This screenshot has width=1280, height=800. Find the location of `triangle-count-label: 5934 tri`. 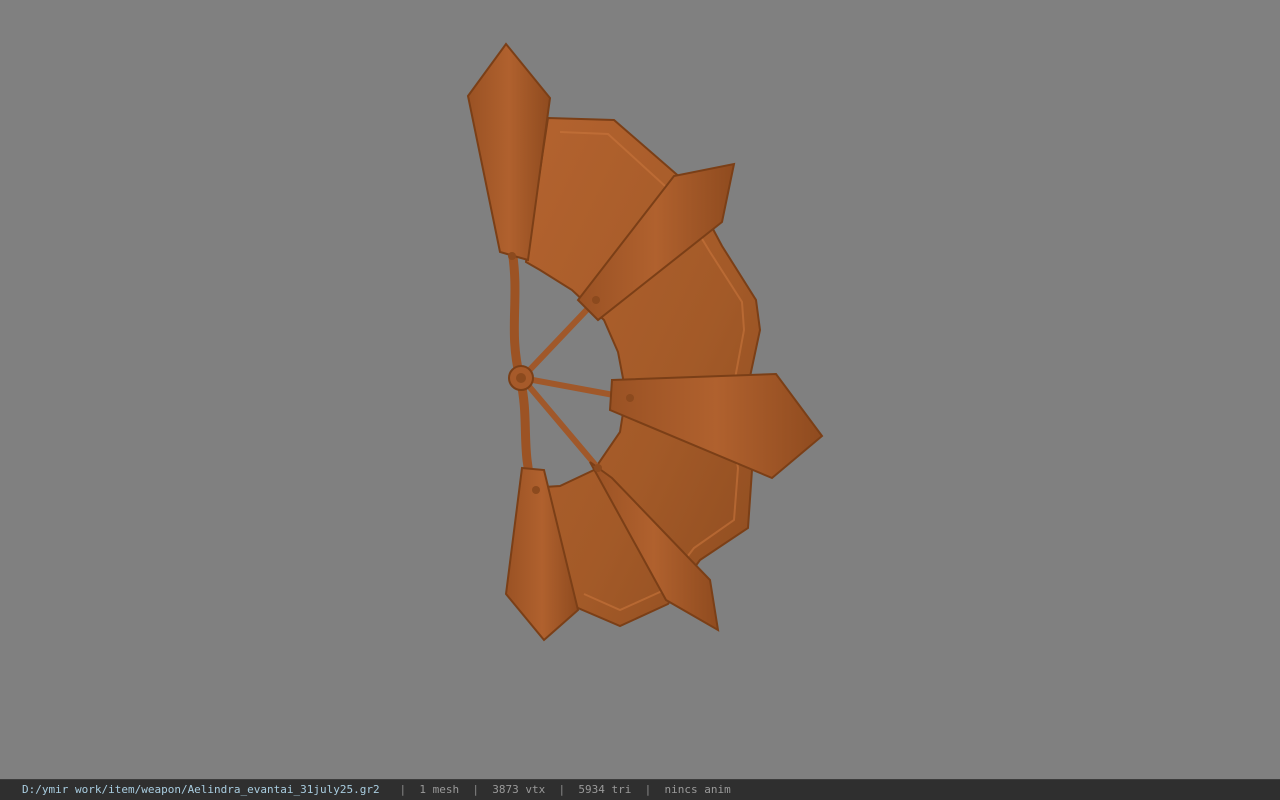

triangle-count-label: 5934 tri is located at coordinates (605, 789).